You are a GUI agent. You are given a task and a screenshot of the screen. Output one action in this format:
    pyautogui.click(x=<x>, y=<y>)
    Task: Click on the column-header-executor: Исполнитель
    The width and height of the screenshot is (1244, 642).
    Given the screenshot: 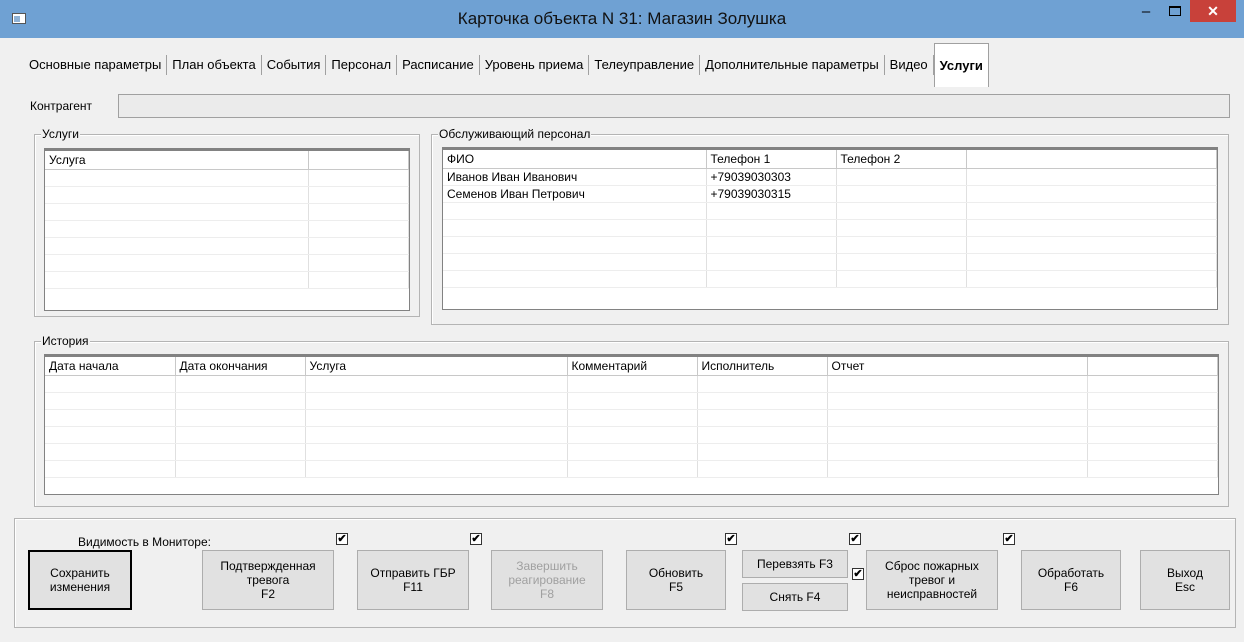 What is the action you would take?
    pyautogui.click(x=762, y=366)
    